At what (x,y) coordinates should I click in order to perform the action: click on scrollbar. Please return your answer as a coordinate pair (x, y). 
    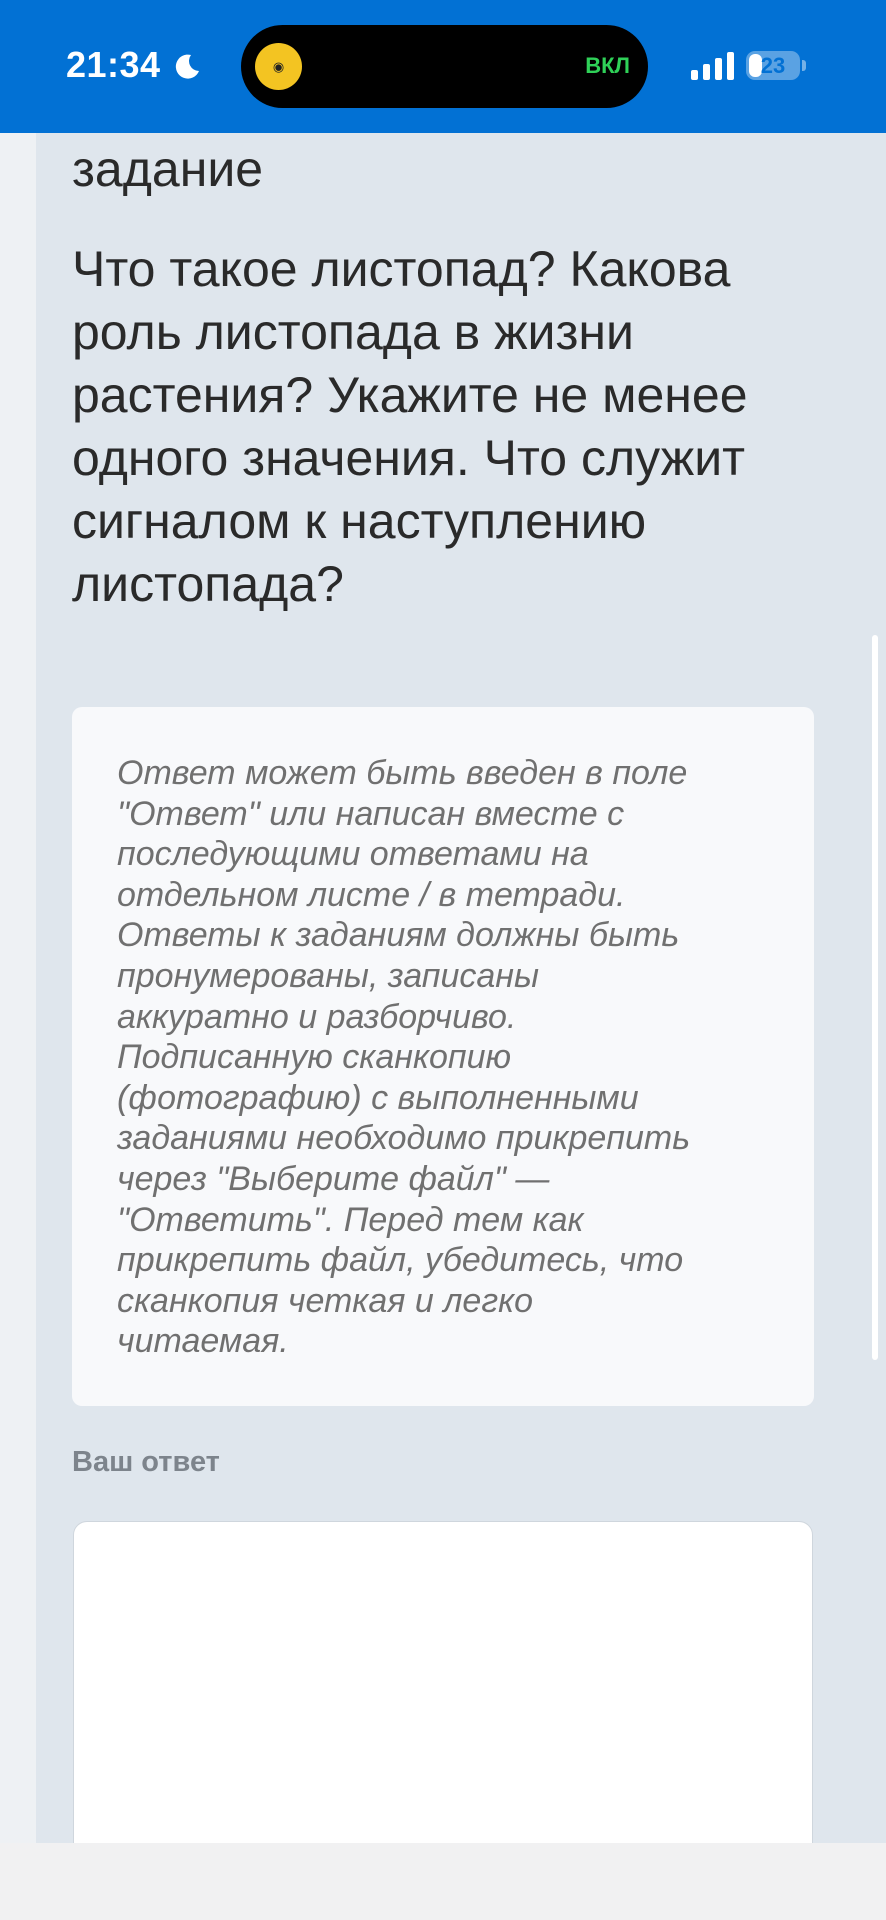
    Looking at the image, I should click on (875, 997).